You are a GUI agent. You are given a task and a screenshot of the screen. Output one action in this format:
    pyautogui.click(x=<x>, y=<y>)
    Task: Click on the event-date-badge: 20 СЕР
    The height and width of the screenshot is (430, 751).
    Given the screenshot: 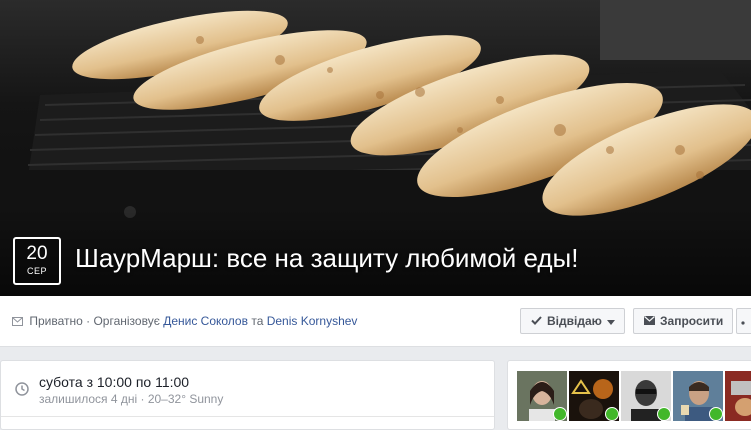 What is the action you would take?
    pyautogui.click(x=37, y=261)
    